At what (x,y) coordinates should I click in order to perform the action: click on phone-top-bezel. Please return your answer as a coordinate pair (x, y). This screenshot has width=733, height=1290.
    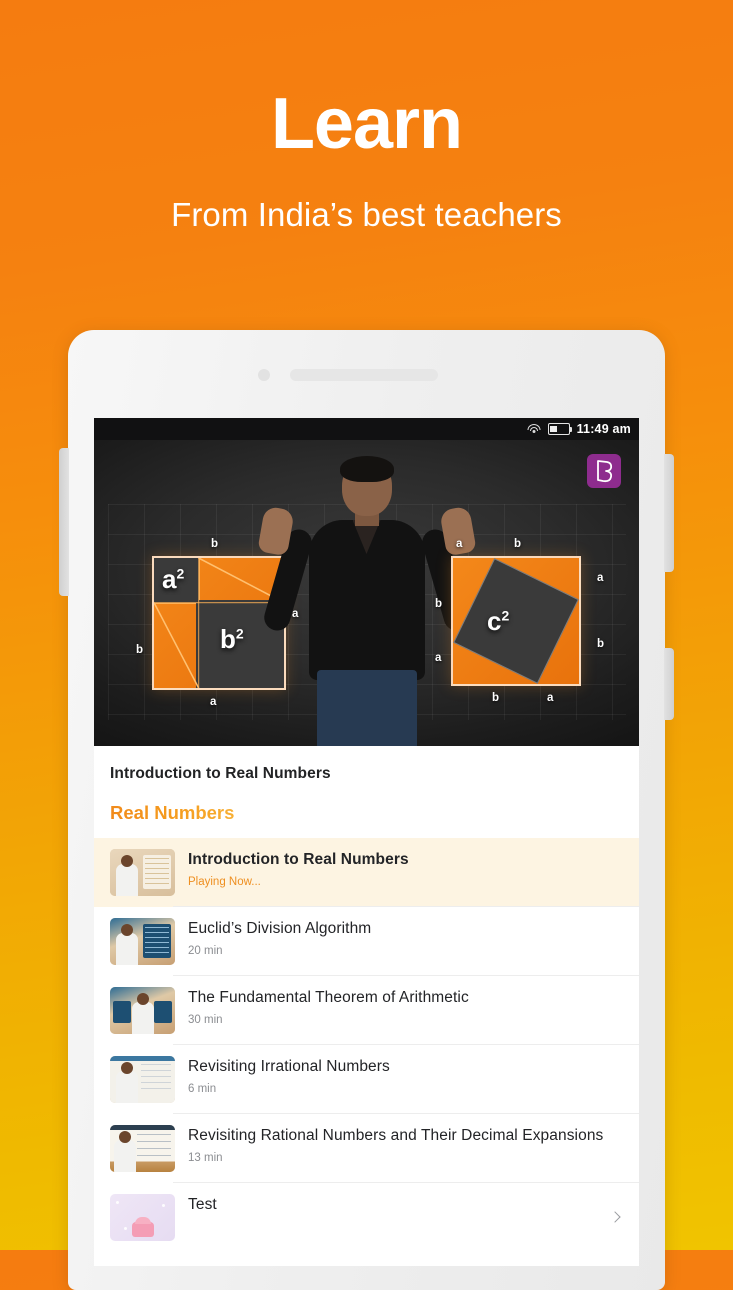
    Looking at the image, I should click on (366, 374).